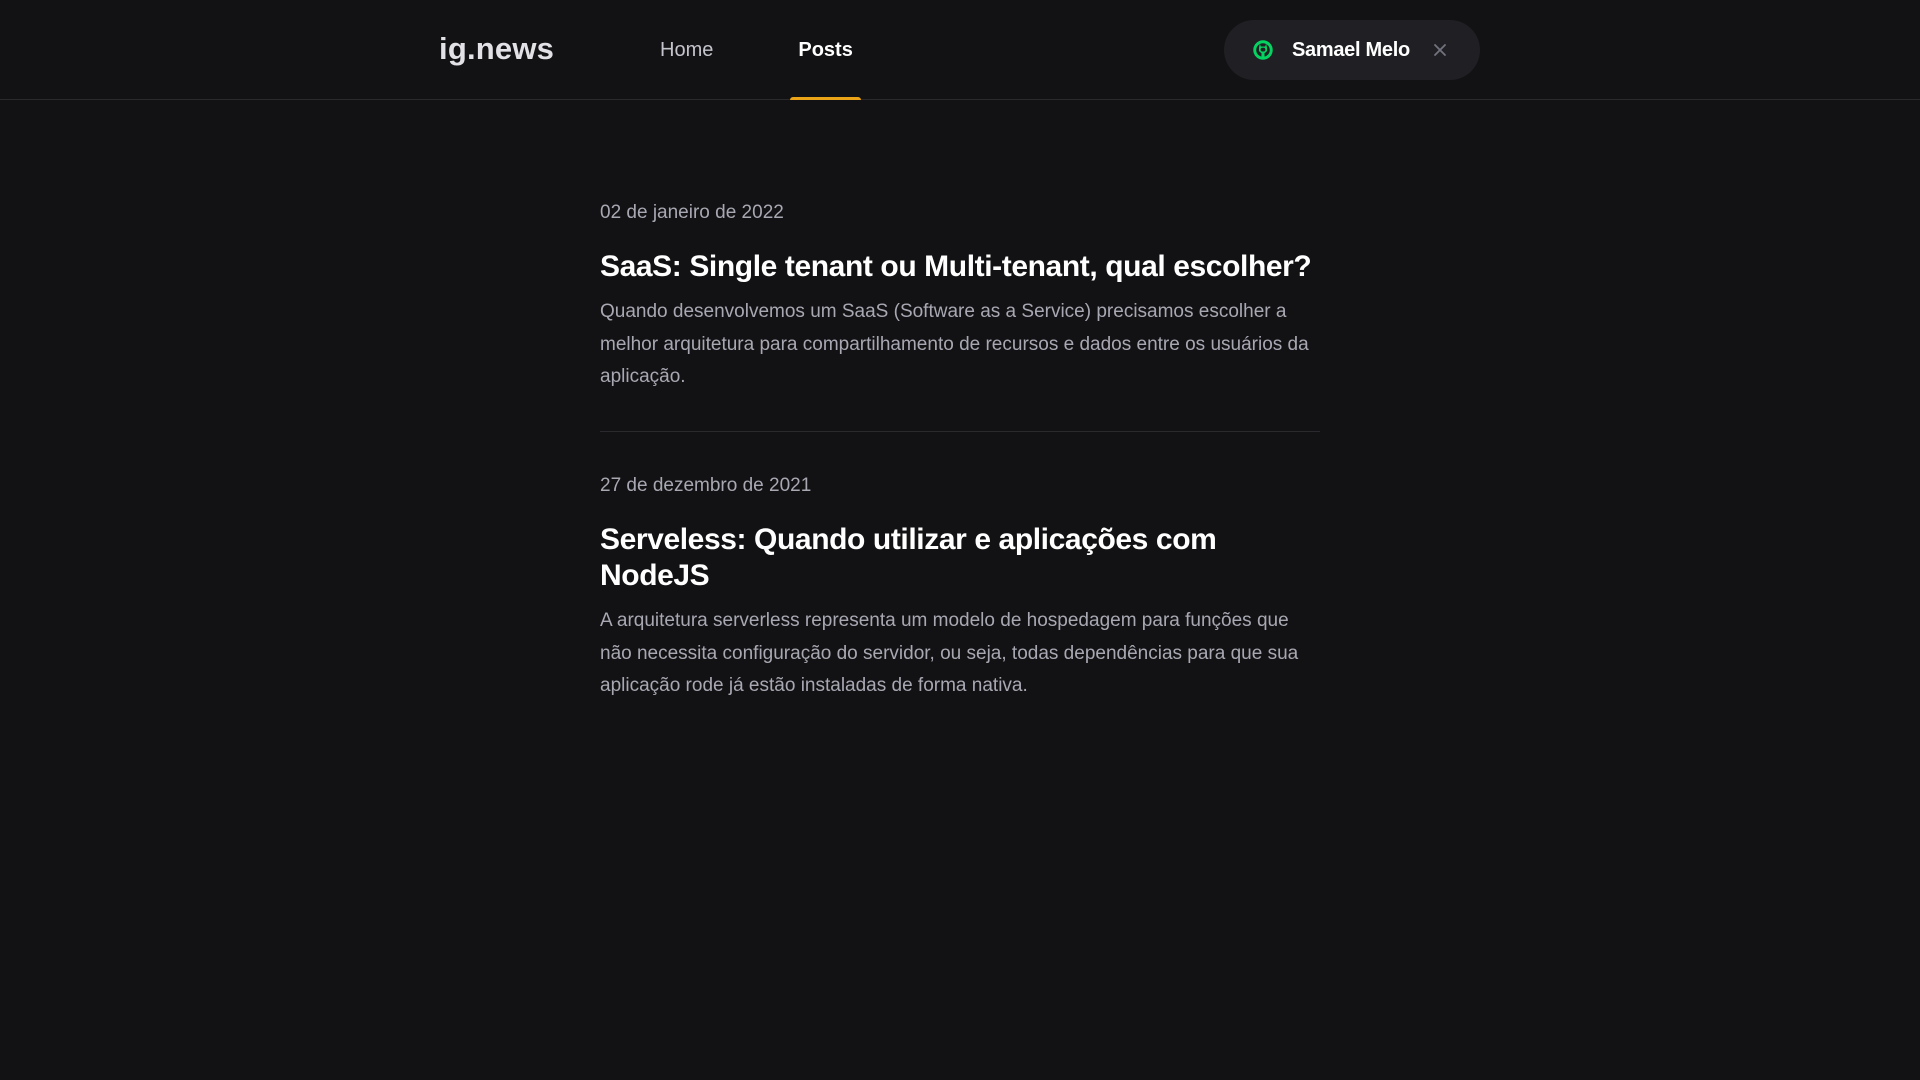 The width and height of the screenshot is (1920, 1080). I want to click on sign-in-user-button: Samael Melo, so click(1352, 50).